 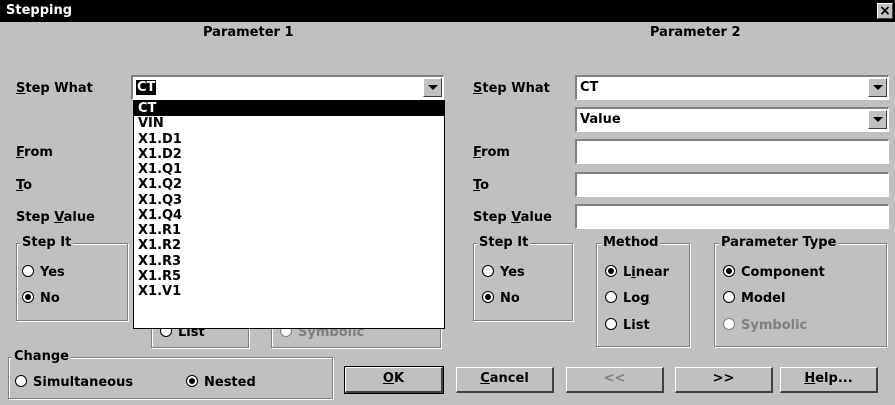 I want to click on p2-type-component: Component, so click(x=774, y=272).